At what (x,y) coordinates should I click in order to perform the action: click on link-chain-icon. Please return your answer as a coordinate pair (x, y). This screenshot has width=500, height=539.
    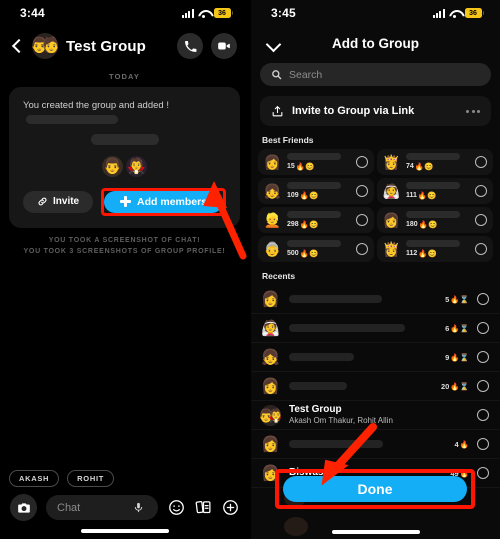
    Looking at the image, I should click on (42, 201).